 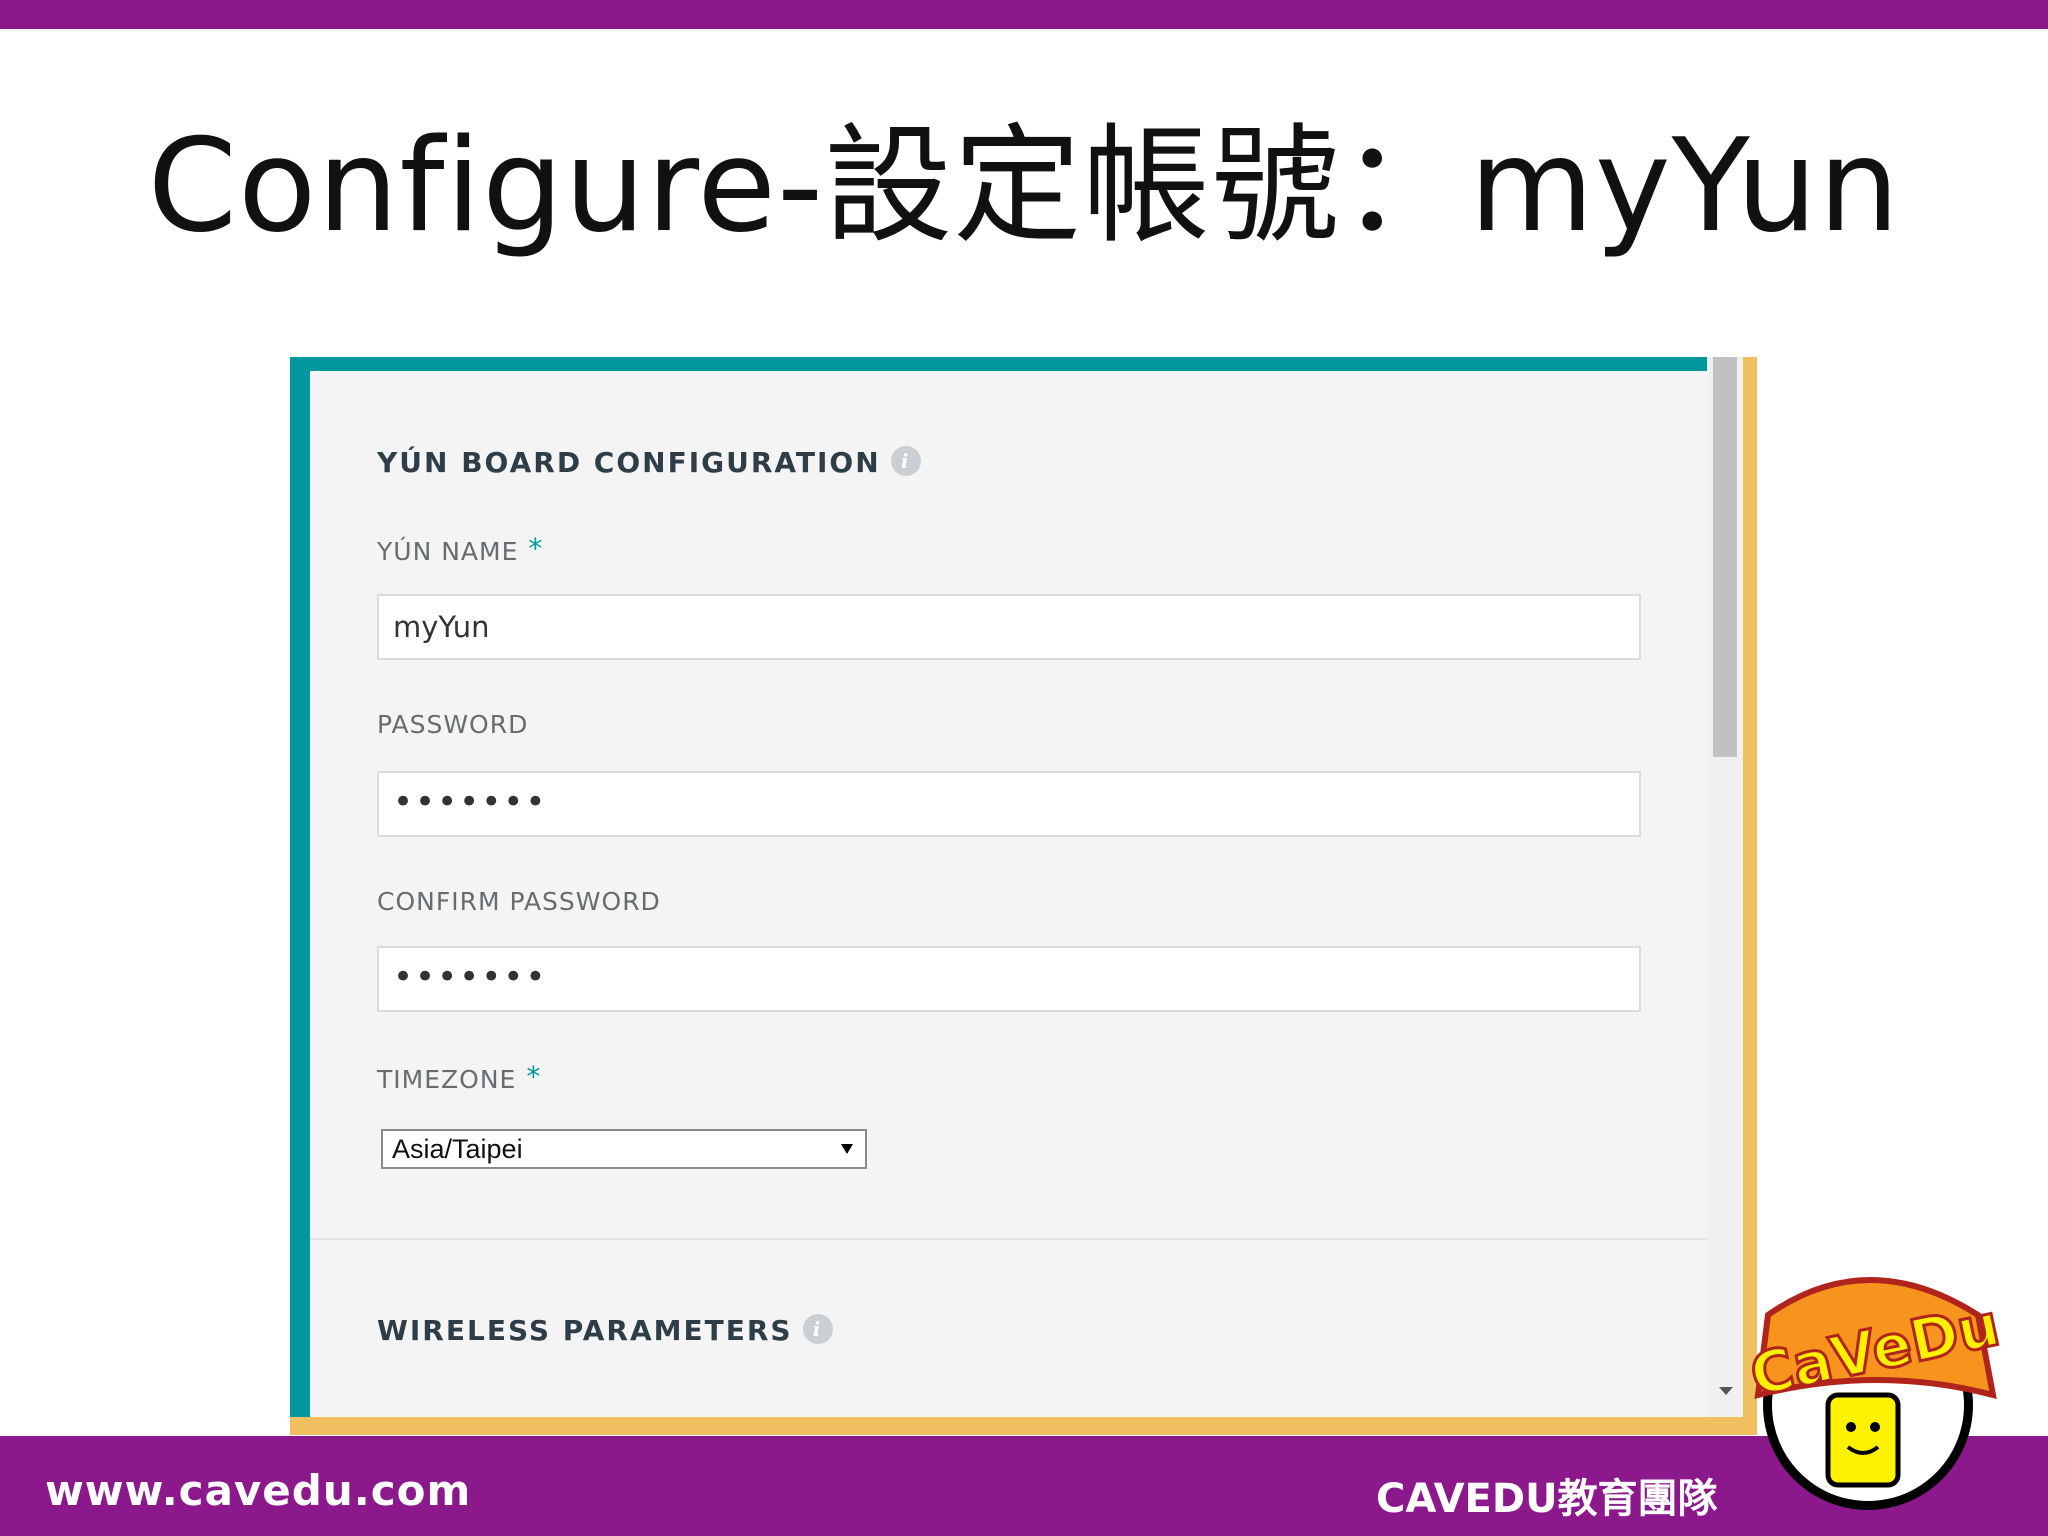 I want to click on yun-name-label-text: YÚN NAME, so click(x=448, y=551).